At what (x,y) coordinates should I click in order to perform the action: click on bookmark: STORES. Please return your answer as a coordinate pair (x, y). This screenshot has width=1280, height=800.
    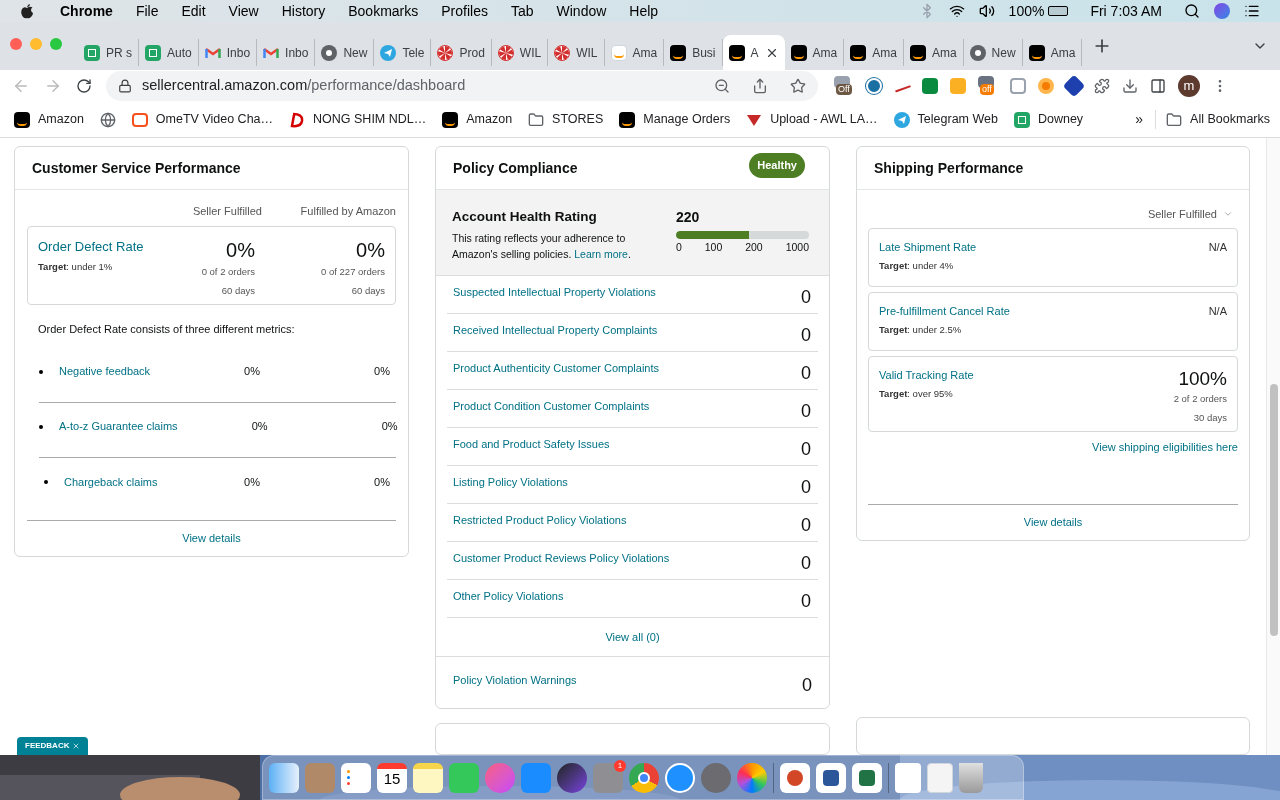
    Looking at the image, I should click on (566, 119).